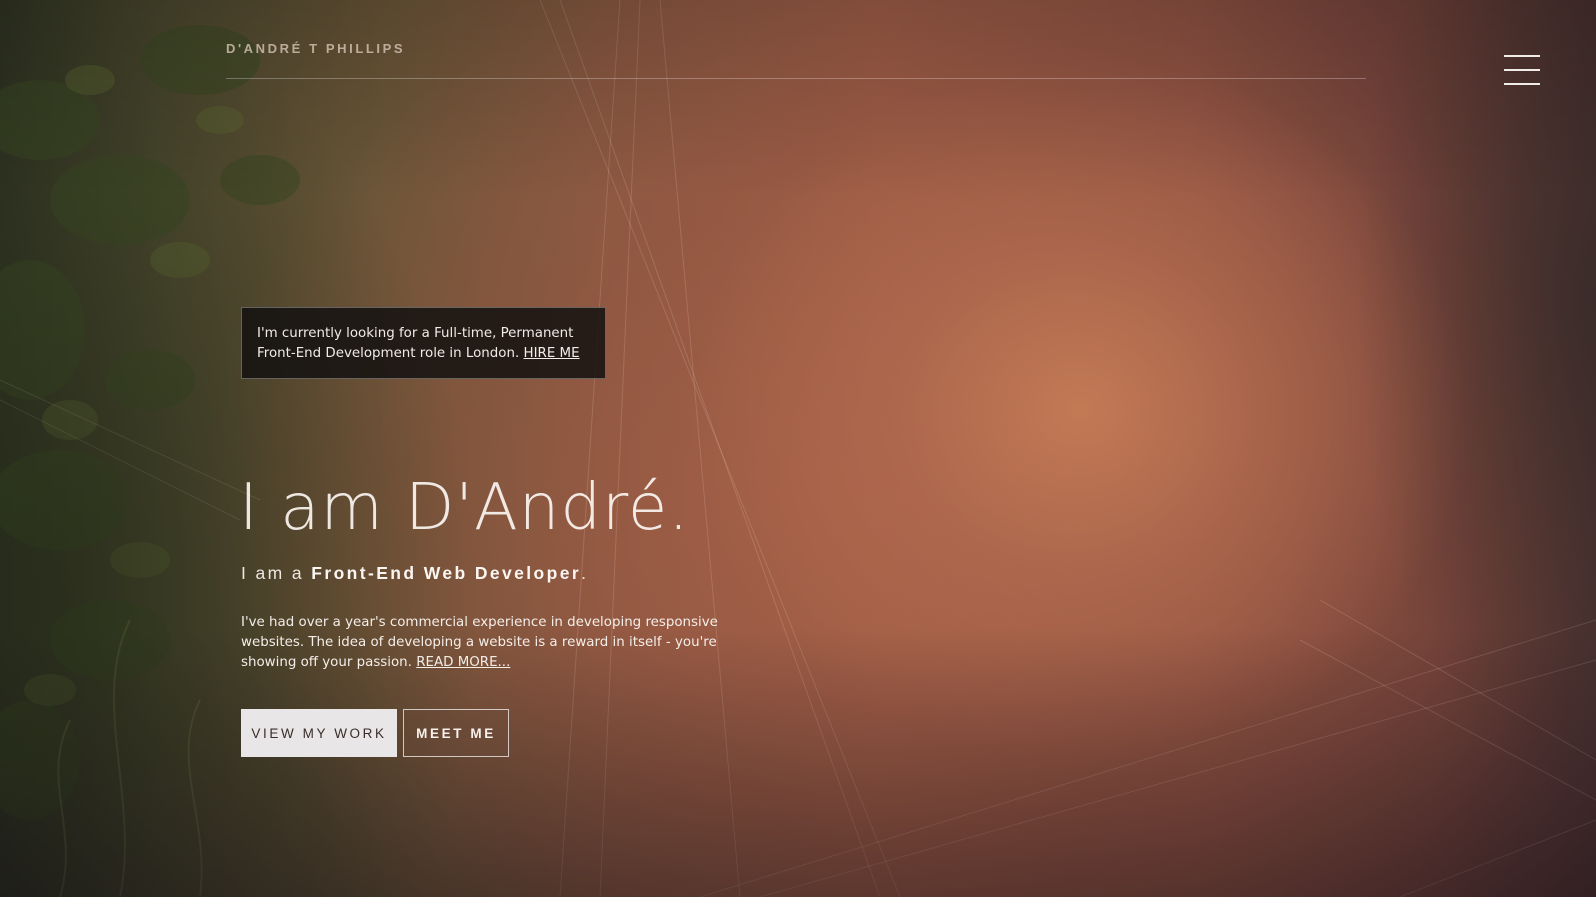 The image size is (1596, 897). What do you see at coordinates (552, 353) in the screenshot?
I see `hire-me-link: HIRE ME` at bounding box center [552, 353].